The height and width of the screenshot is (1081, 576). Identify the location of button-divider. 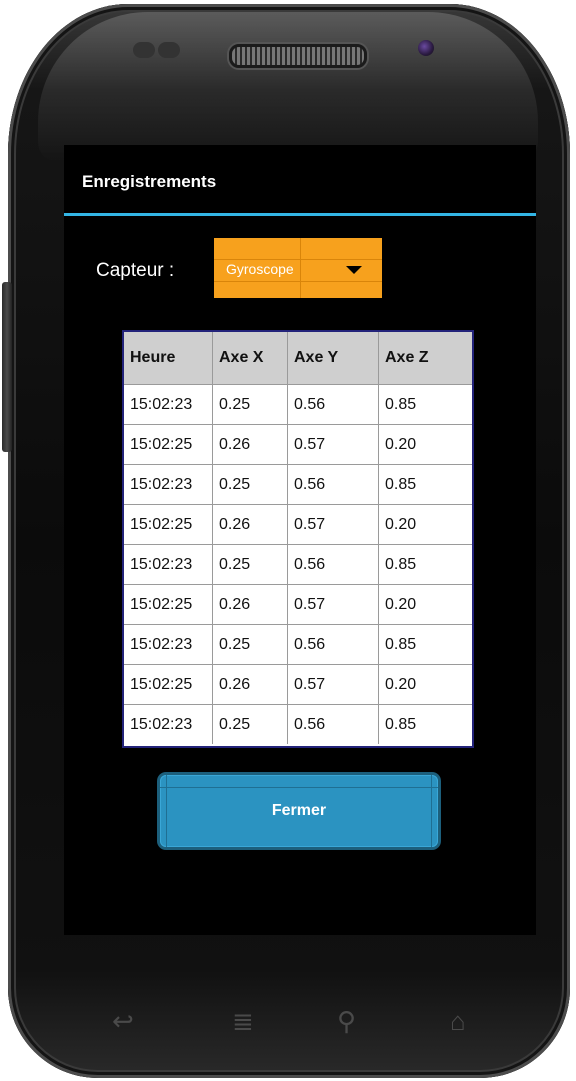
(299, 787).